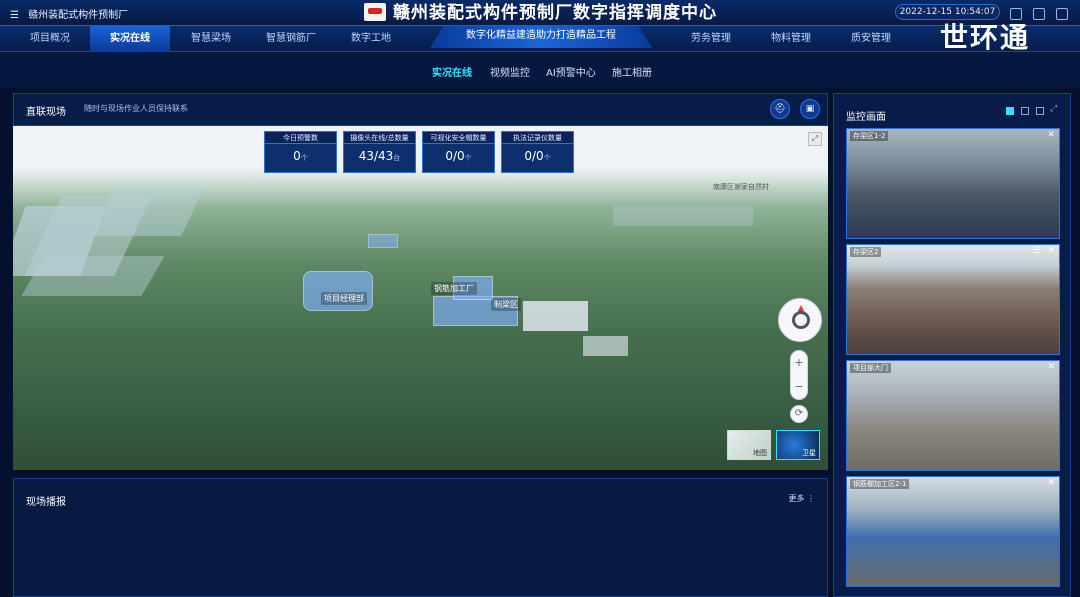  Describe the element at coordinates (798, 445) in the screenshot. I see `maptype-satellite-button: 卫星` at that location.